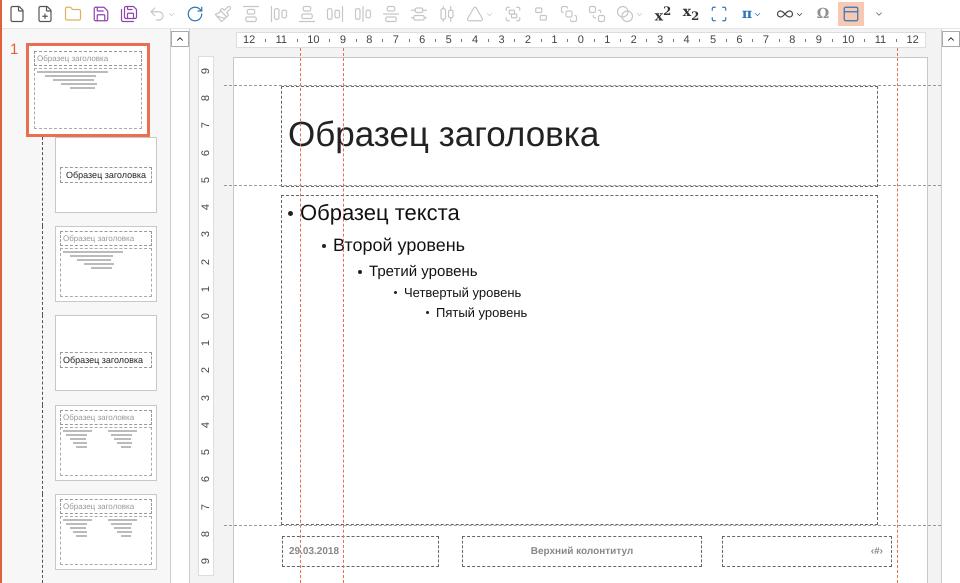 This screenshot has height=583, width=960. I want to click on footer-placeholder: Верхний колонтитул, so click(582, 551).